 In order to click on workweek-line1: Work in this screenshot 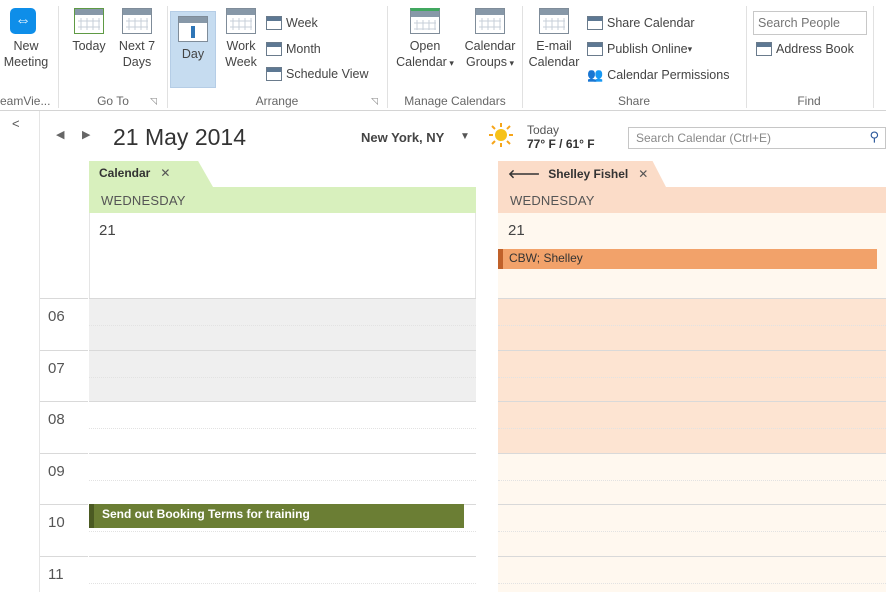, I will do `click(241, 46)`.